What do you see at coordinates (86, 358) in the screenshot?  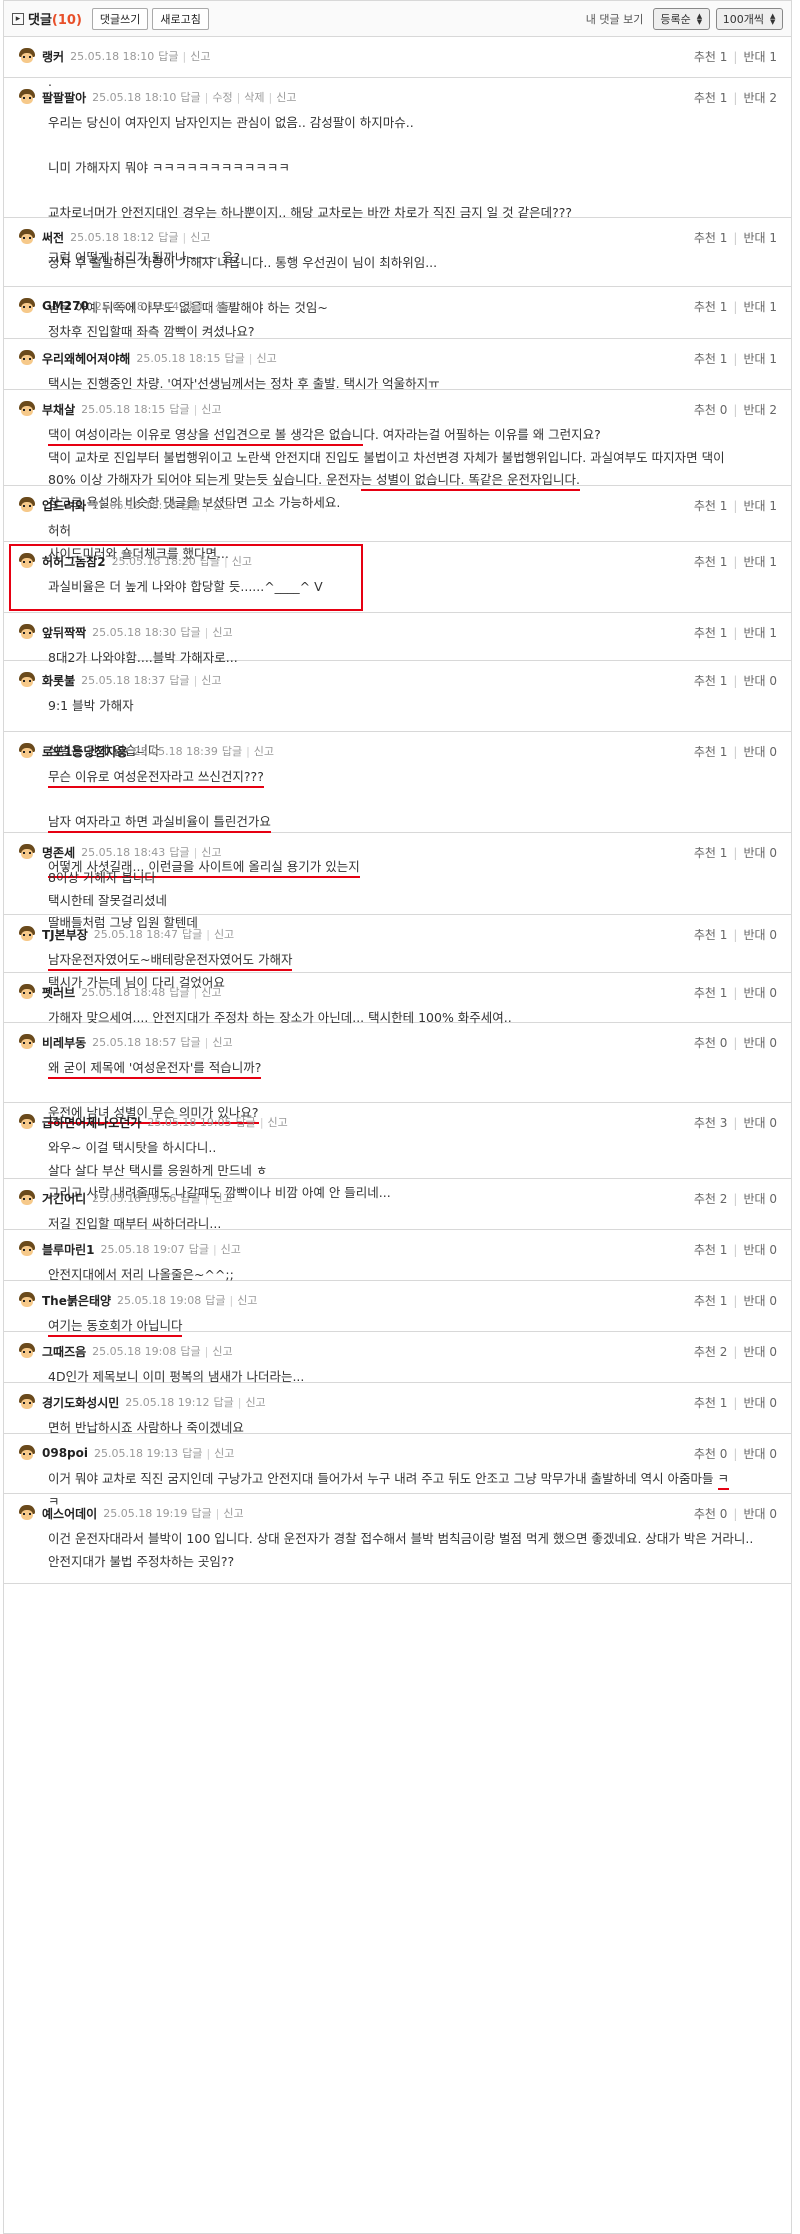 I see `comment-author: 우리왜헤어져야해` at bounding box center [86, 358].